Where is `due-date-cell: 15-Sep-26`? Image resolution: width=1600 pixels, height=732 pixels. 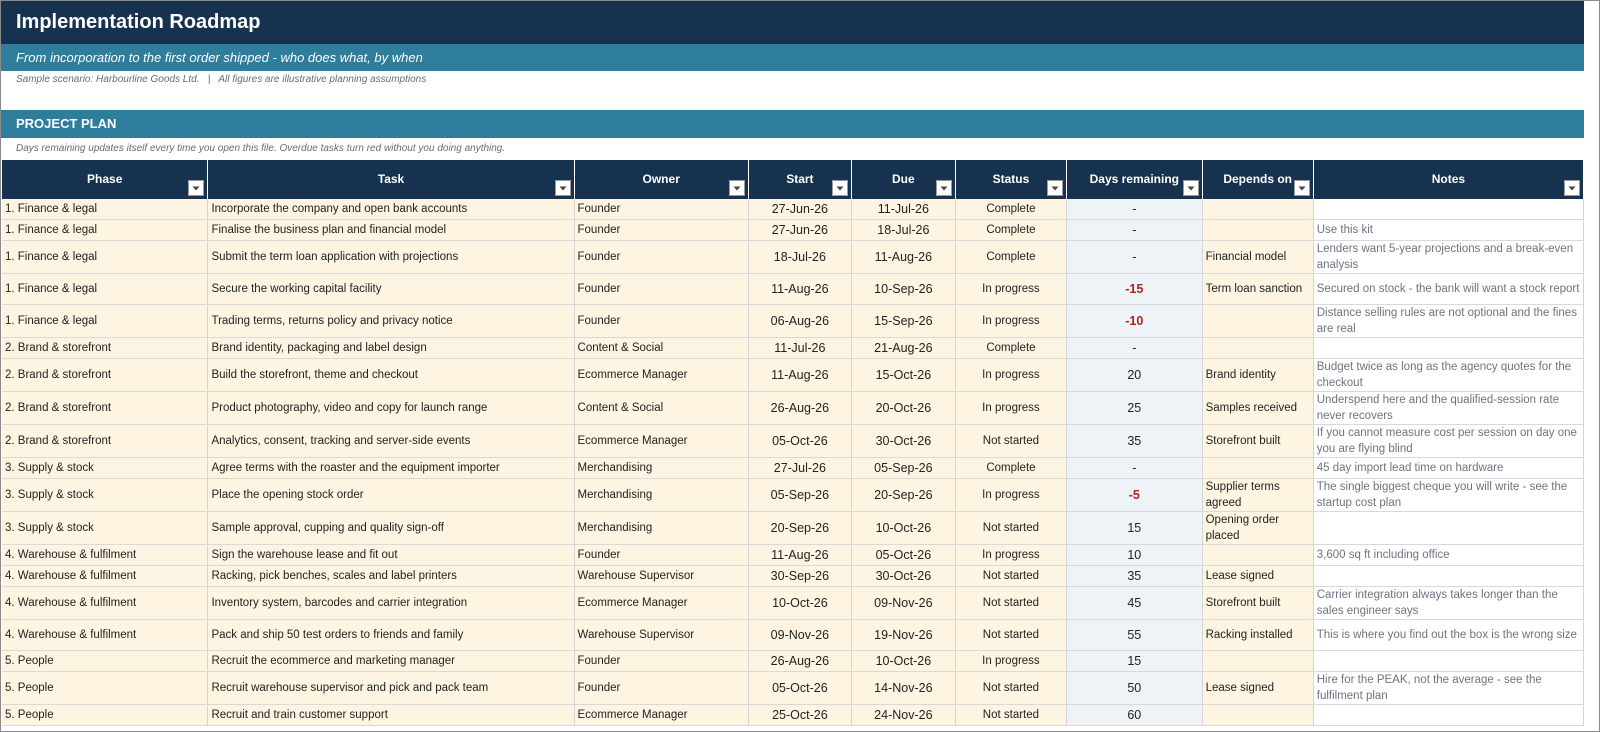 due-date-cell: 15-Sep-26 is located at coordinates (903, 321).